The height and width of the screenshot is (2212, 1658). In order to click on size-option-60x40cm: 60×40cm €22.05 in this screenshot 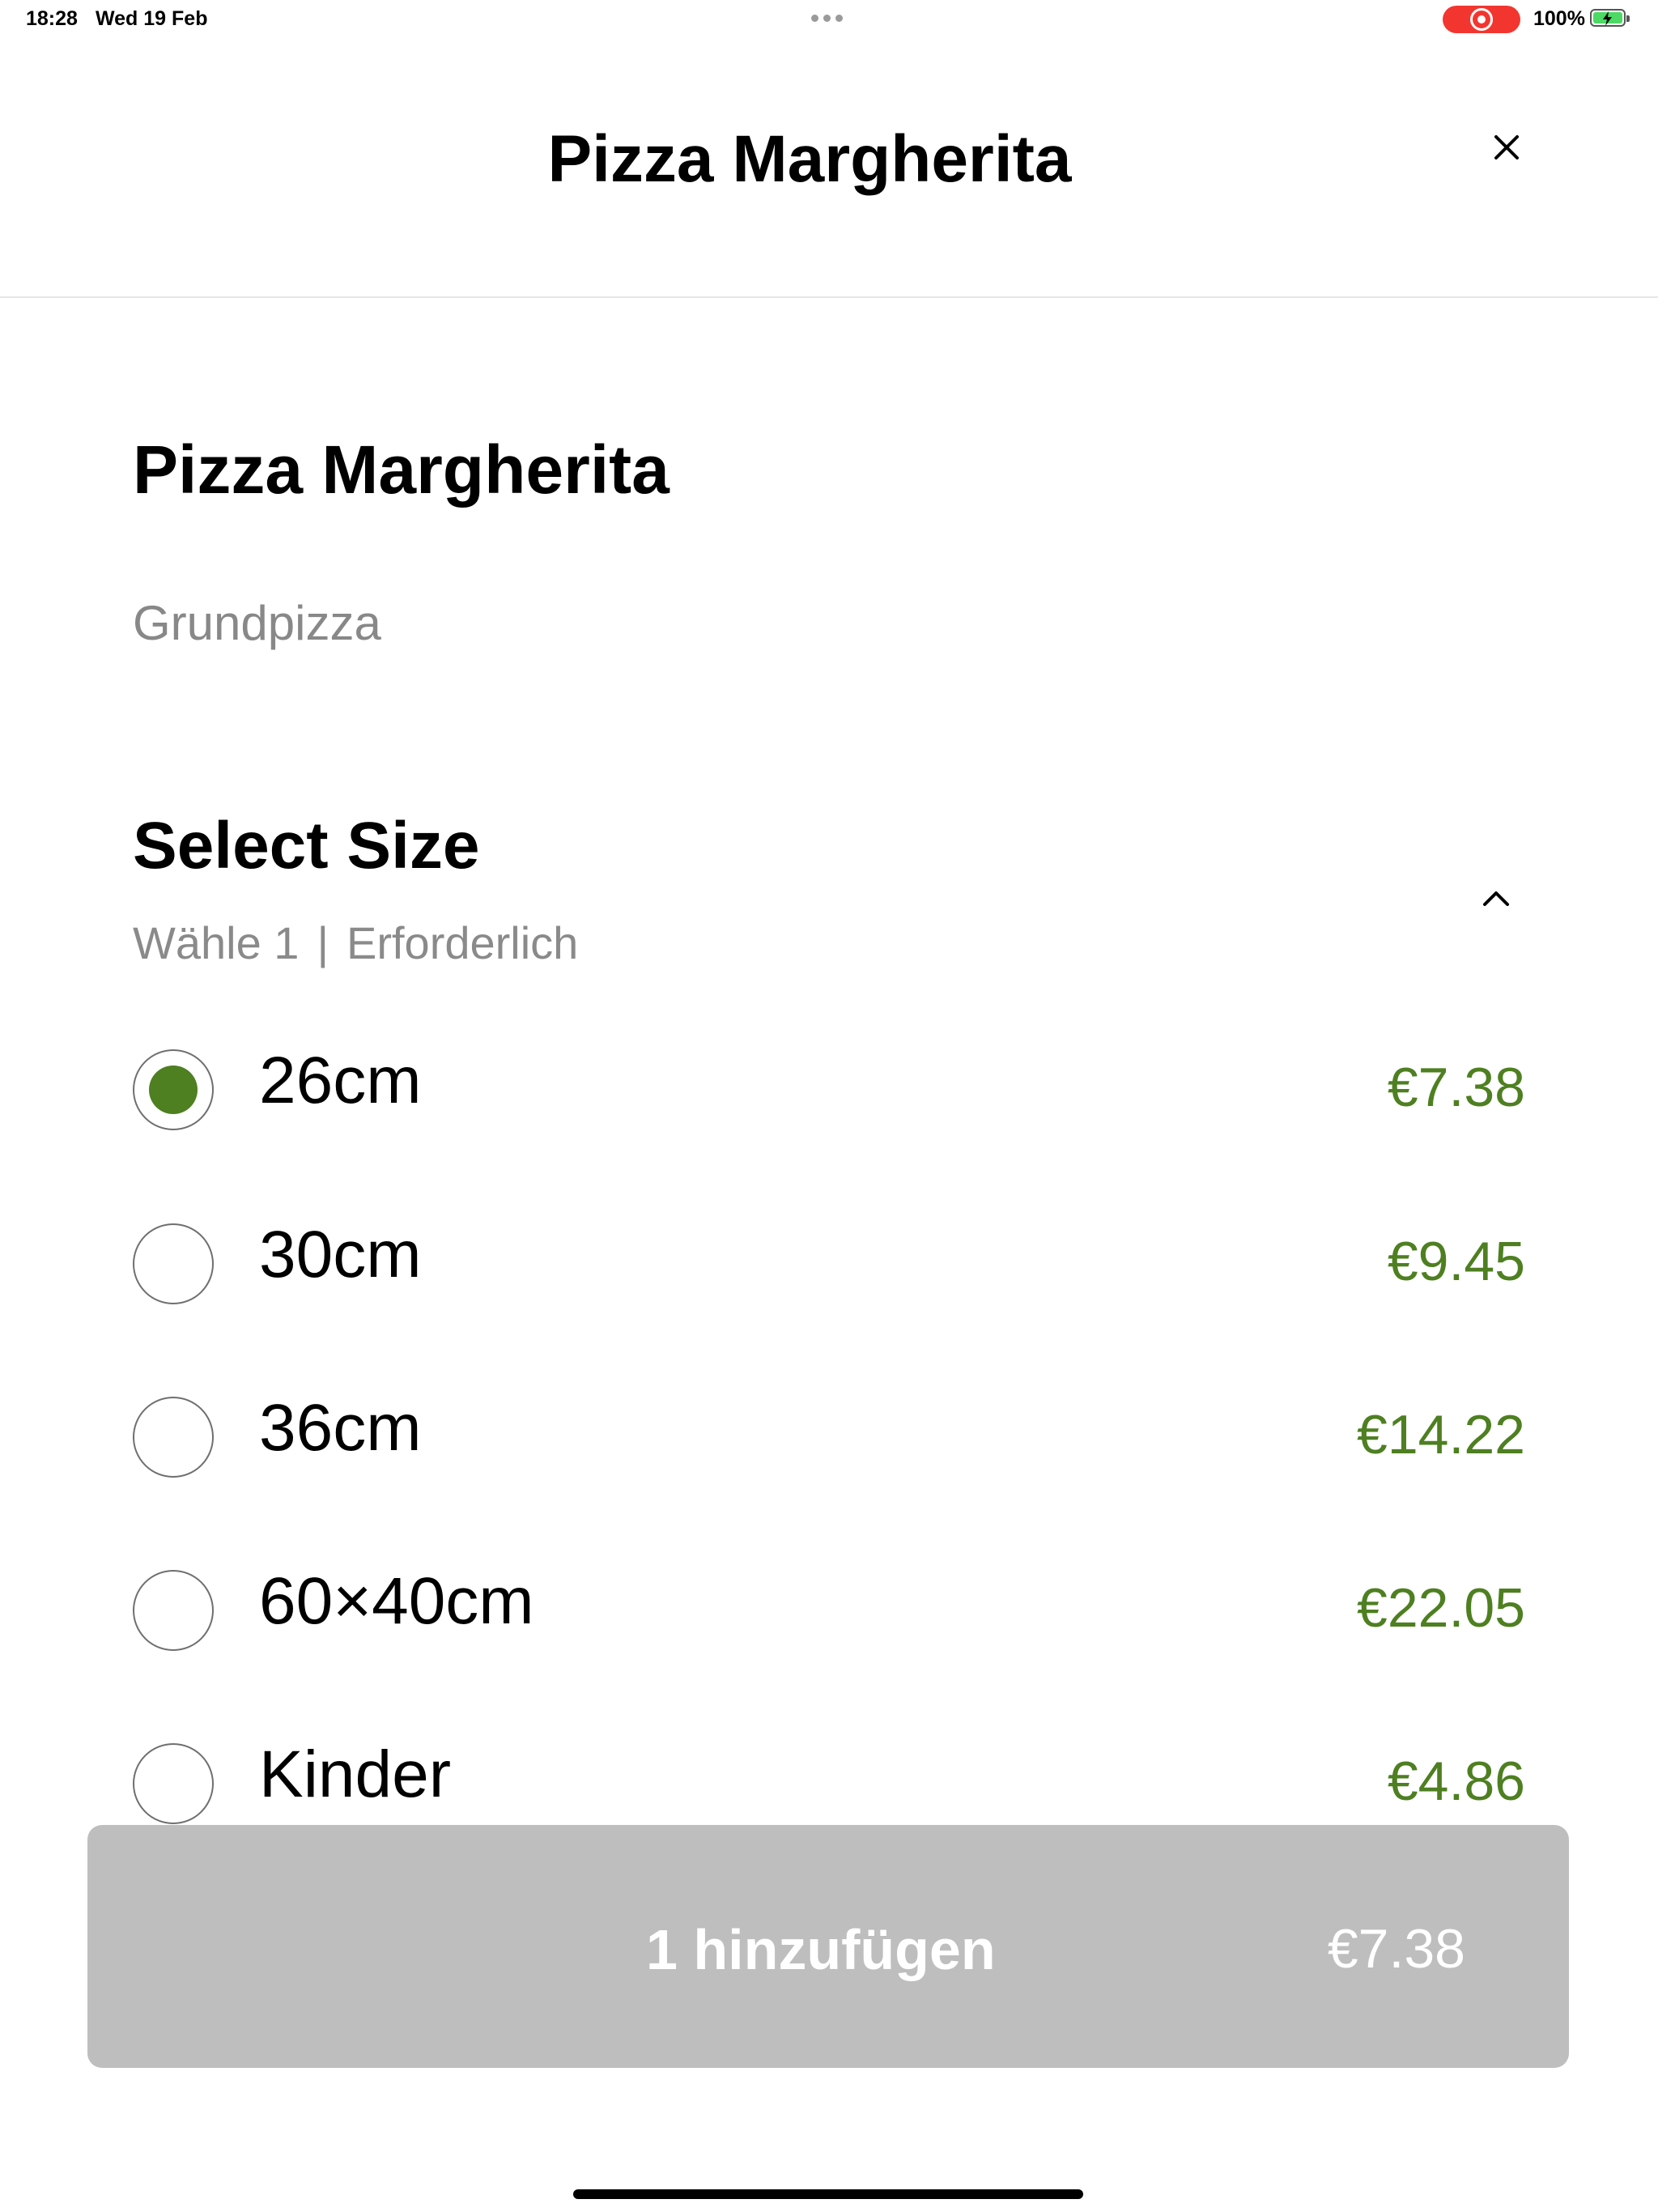, I will do `click(829, 1612)`.